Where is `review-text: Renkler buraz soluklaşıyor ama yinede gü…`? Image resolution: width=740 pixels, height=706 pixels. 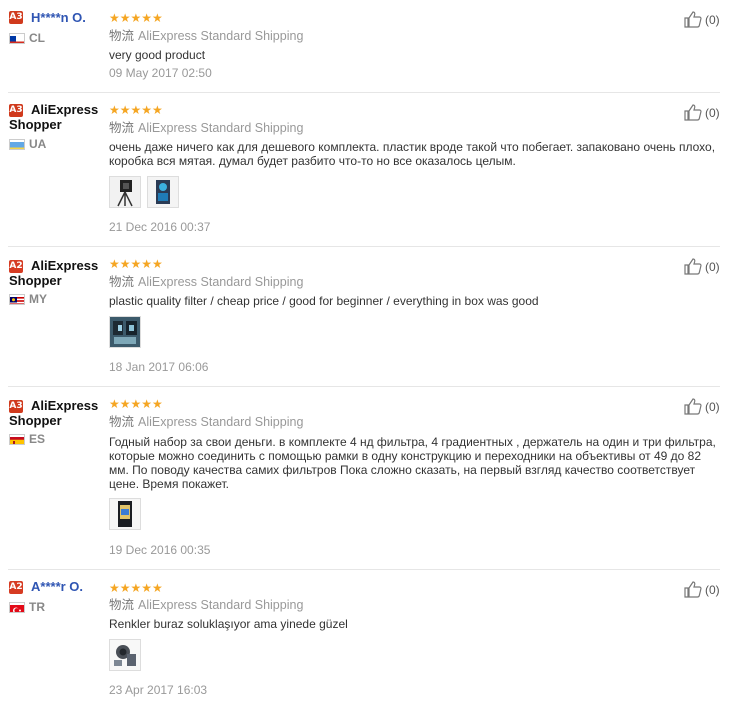 review-text: Renkler buraz soluklaşıyor ama yinede gü… is located at coordinates (228, 624).